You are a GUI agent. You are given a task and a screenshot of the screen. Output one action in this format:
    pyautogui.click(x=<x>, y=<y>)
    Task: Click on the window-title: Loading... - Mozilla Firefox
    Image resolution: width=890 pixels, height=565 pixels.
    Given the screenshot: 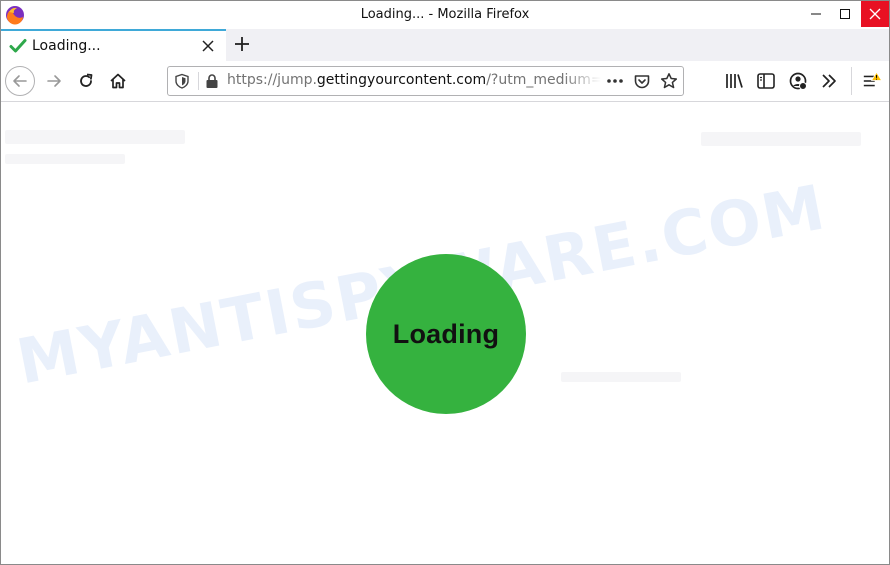 What is the action you would take?
    pyautogui.click(x=445, y=14)
    